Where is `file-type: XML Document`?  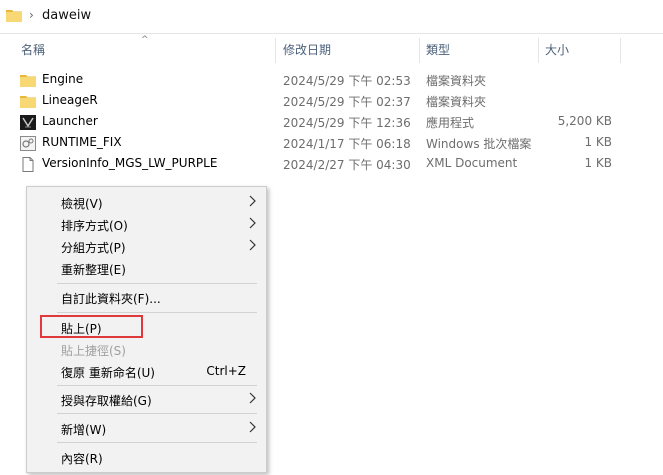
file-type: XML Document is located at coordinates (472, 163).